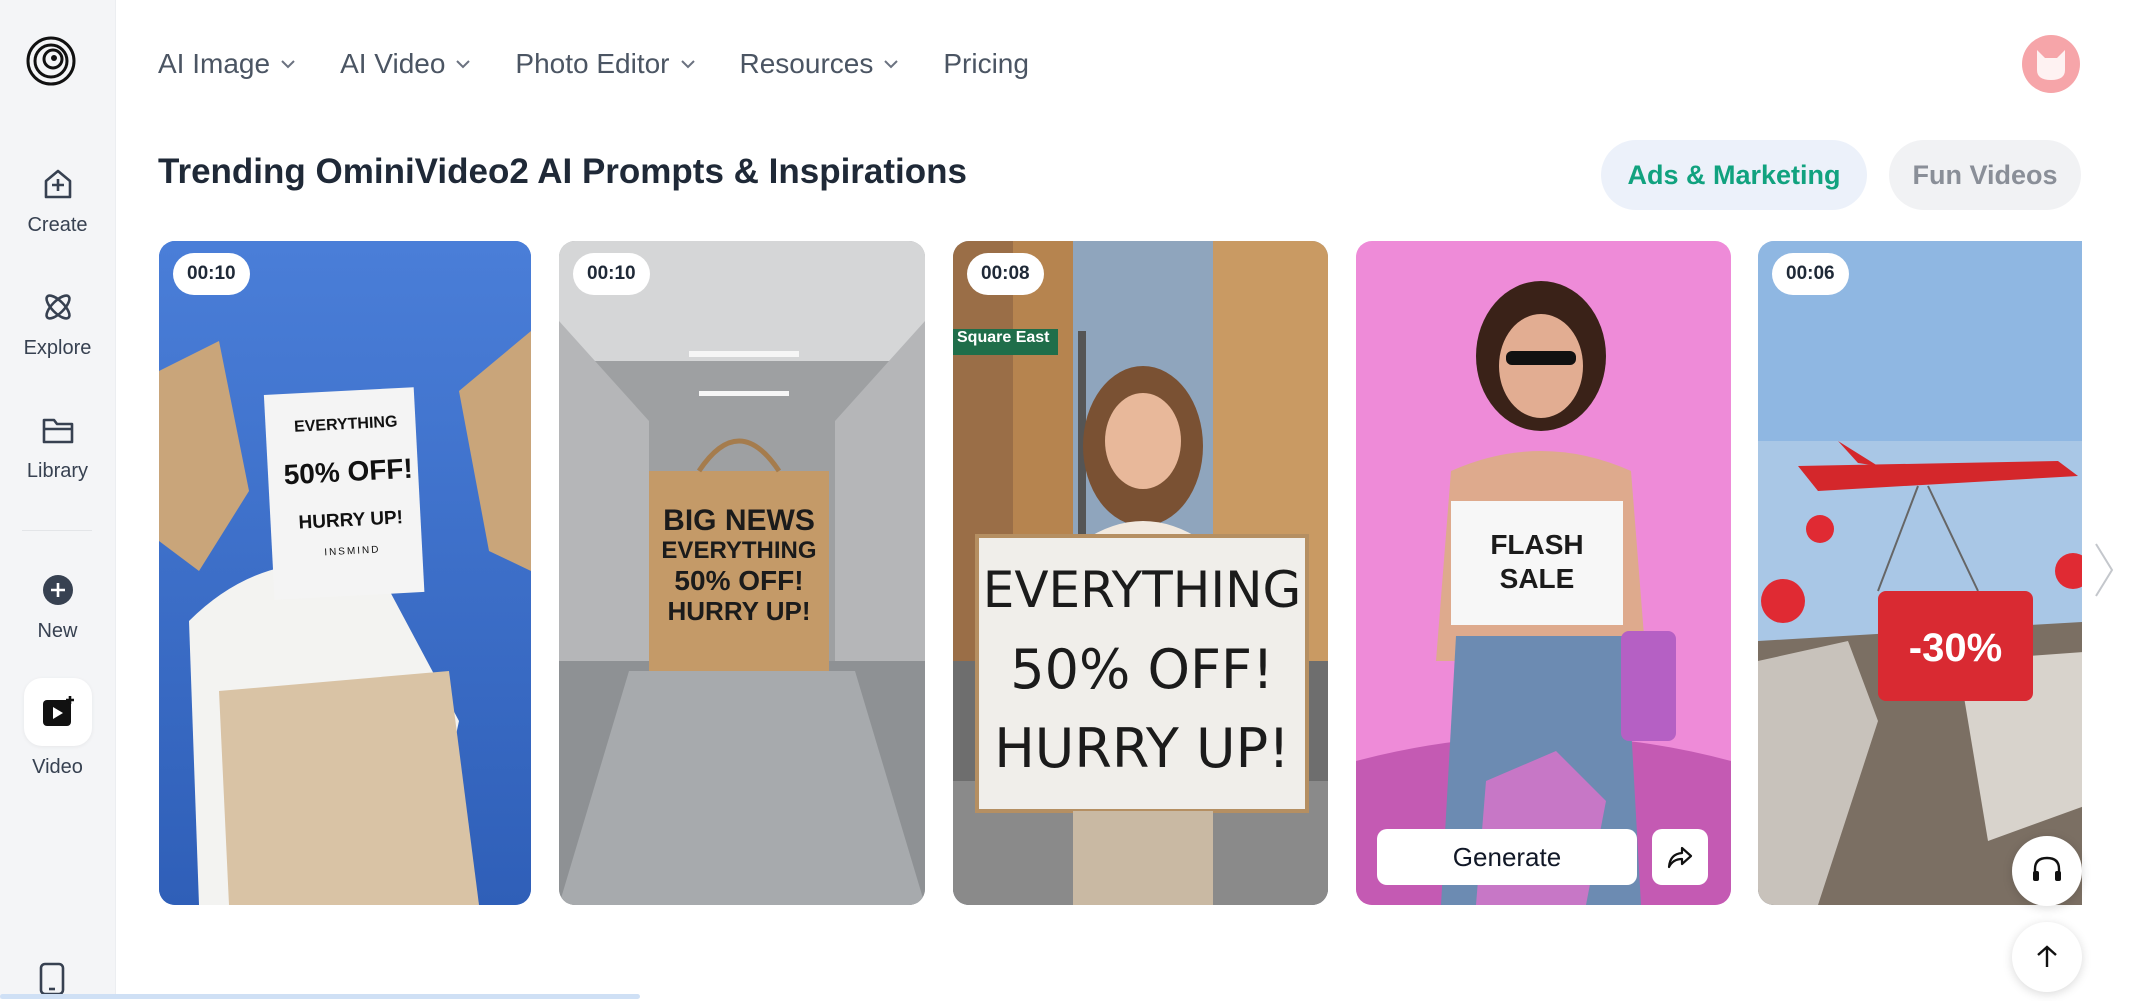  Describe the element at coordinates (393, 63) in the screenshot. I see `nav-label: AI Video` at that location.